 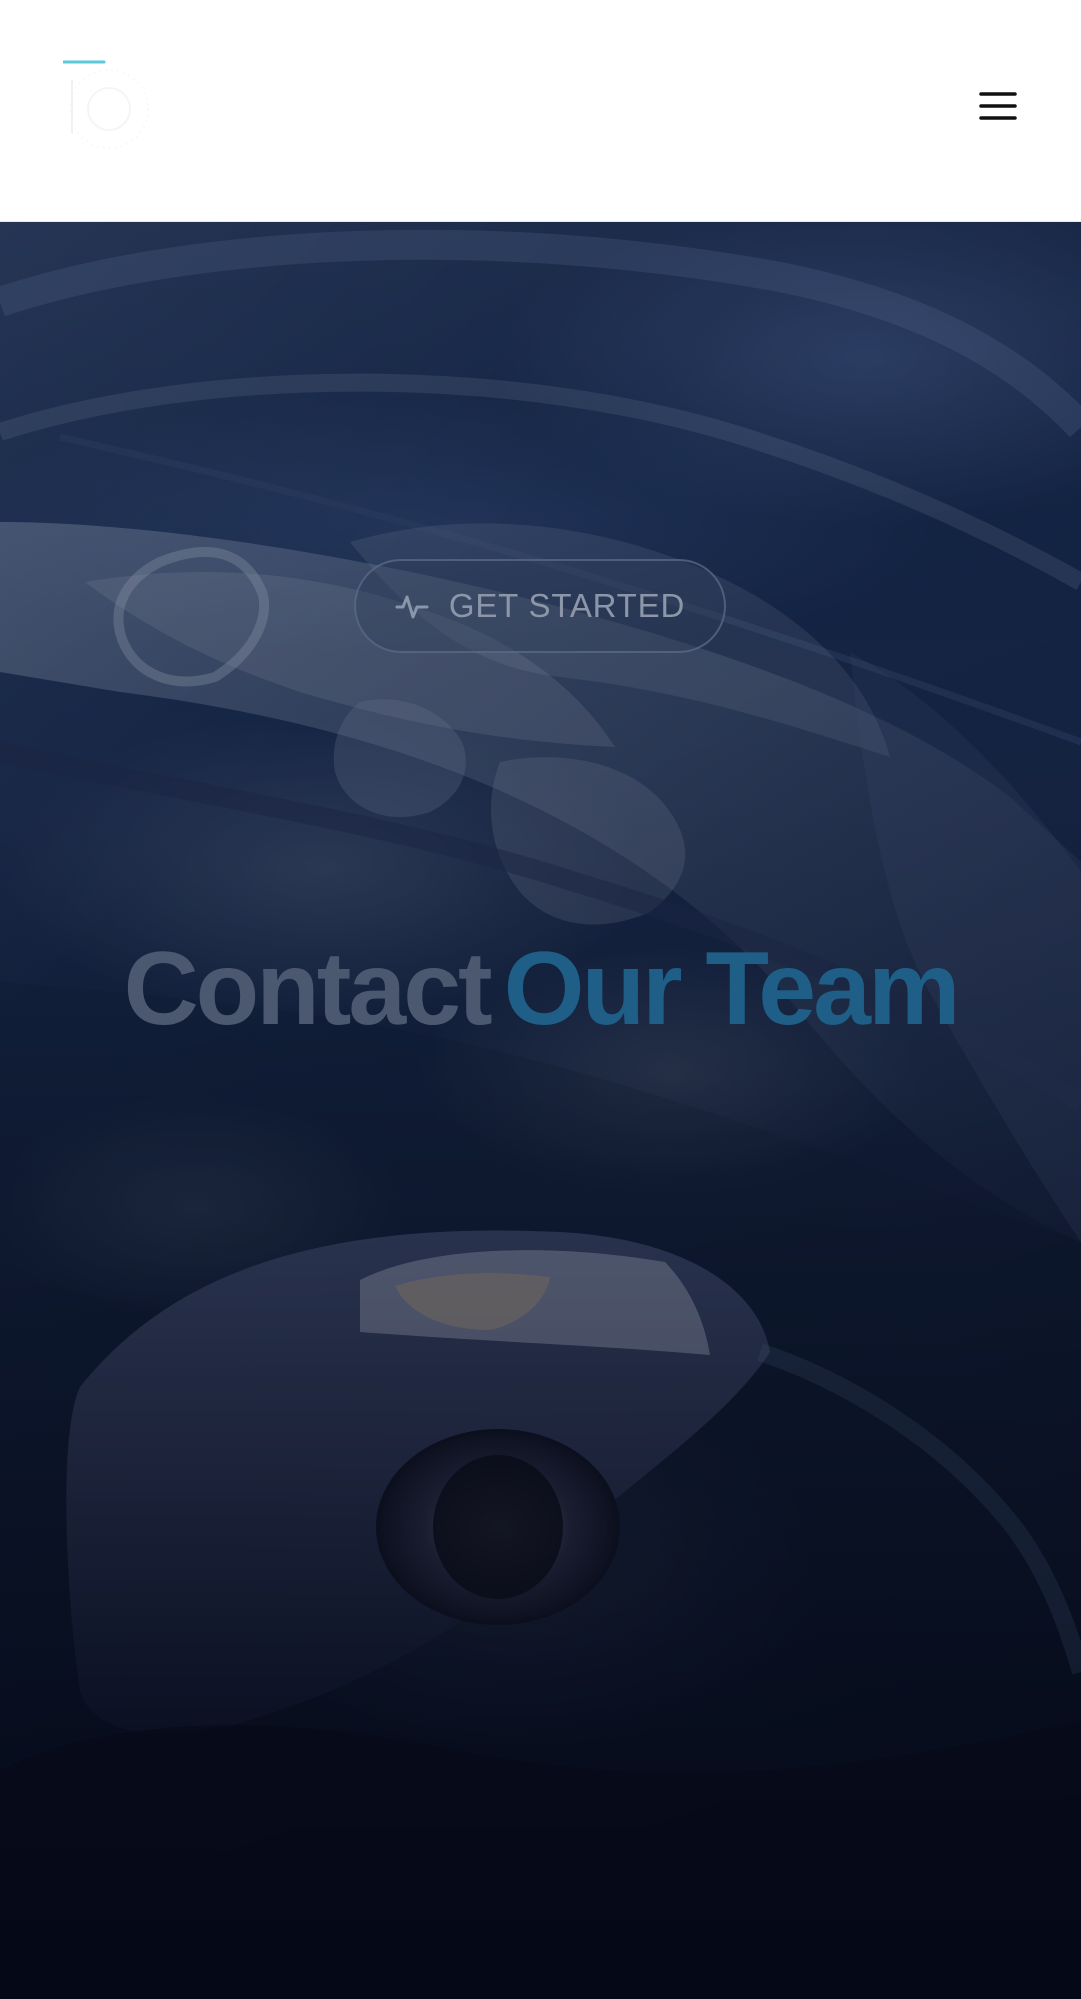 I want to click on logo, so click(x=107, y=107).